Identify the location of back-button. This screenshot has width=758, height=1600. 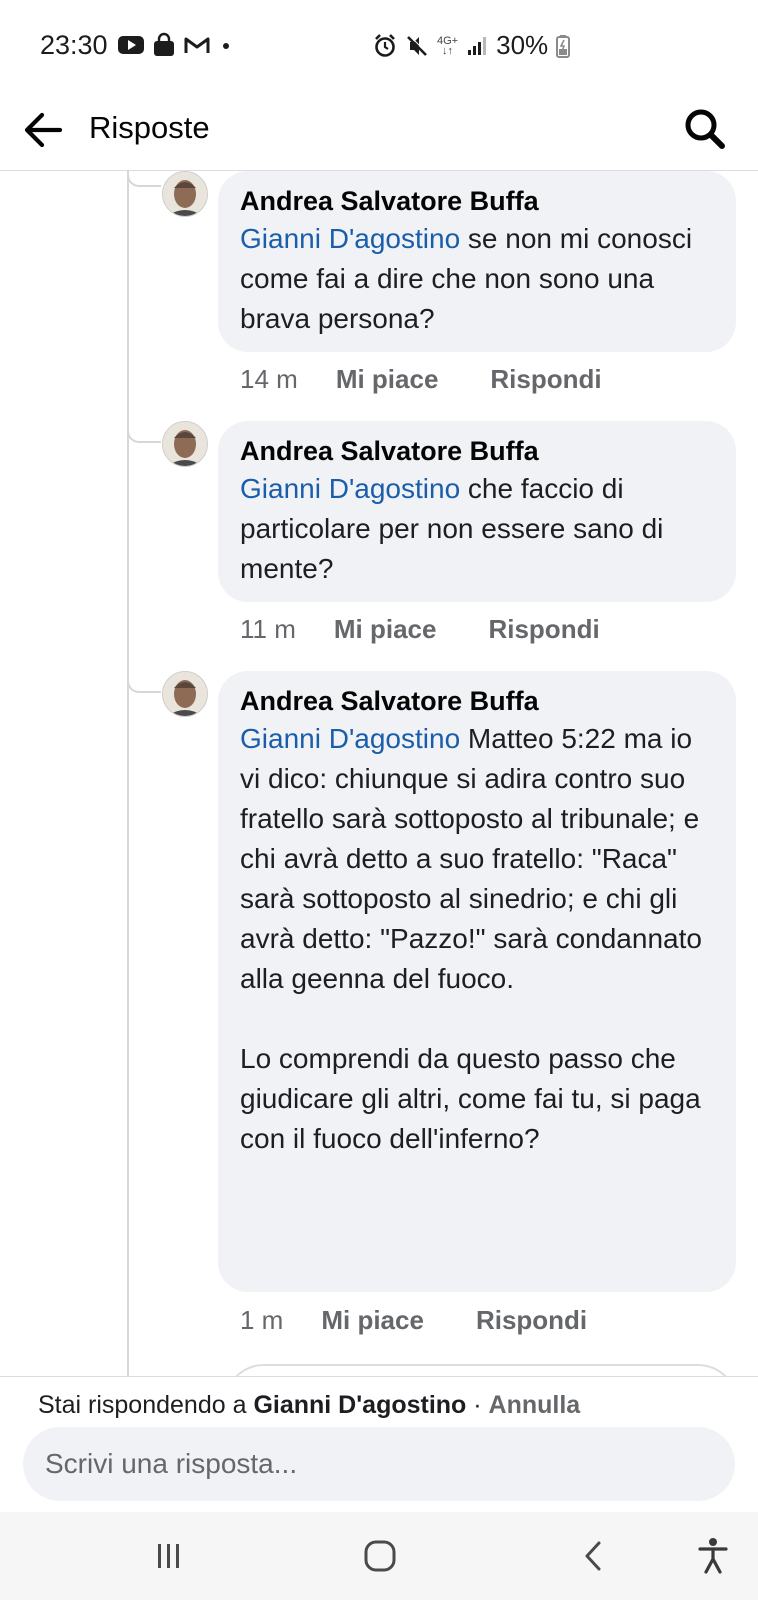
(44, 130).